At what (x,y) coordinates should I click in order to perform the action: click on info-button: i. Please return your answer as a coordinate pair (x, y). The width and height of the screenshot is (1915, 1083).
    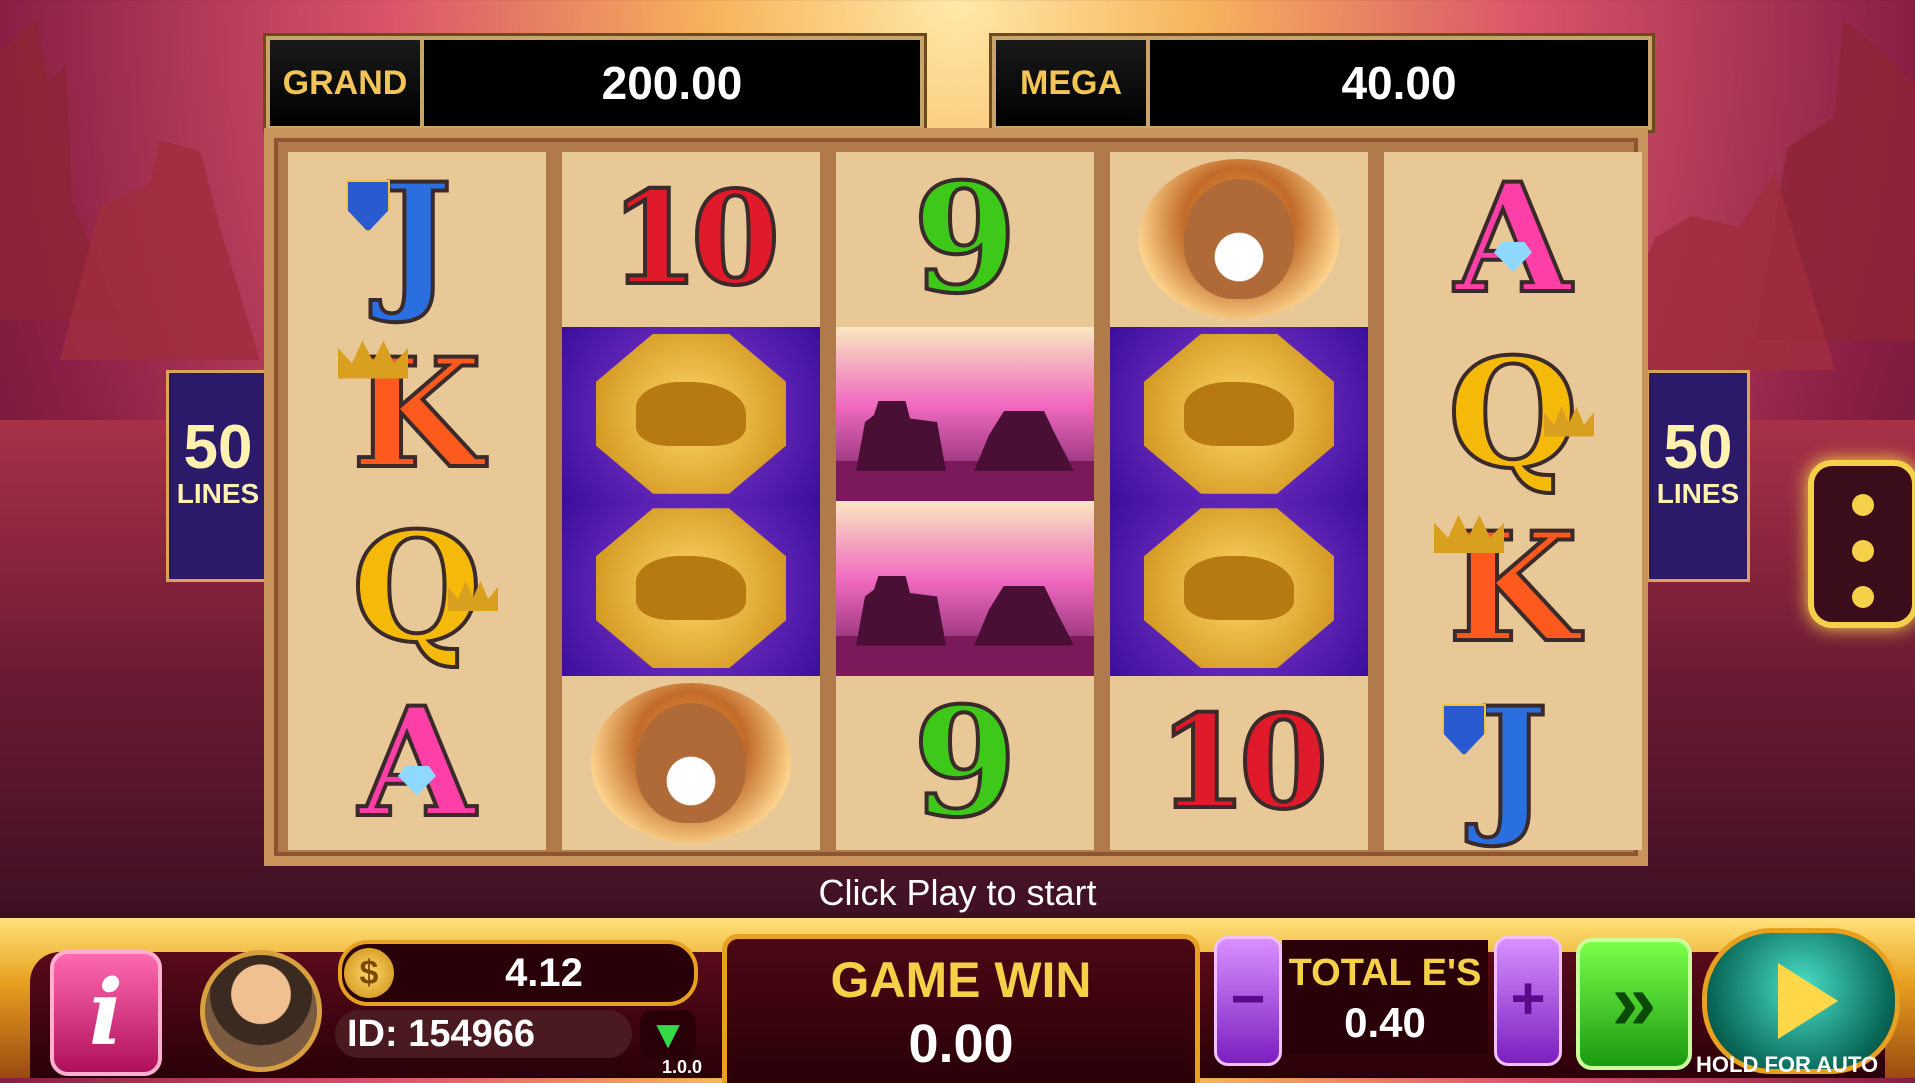
    Looking at the image, I should click on (106, 1013).